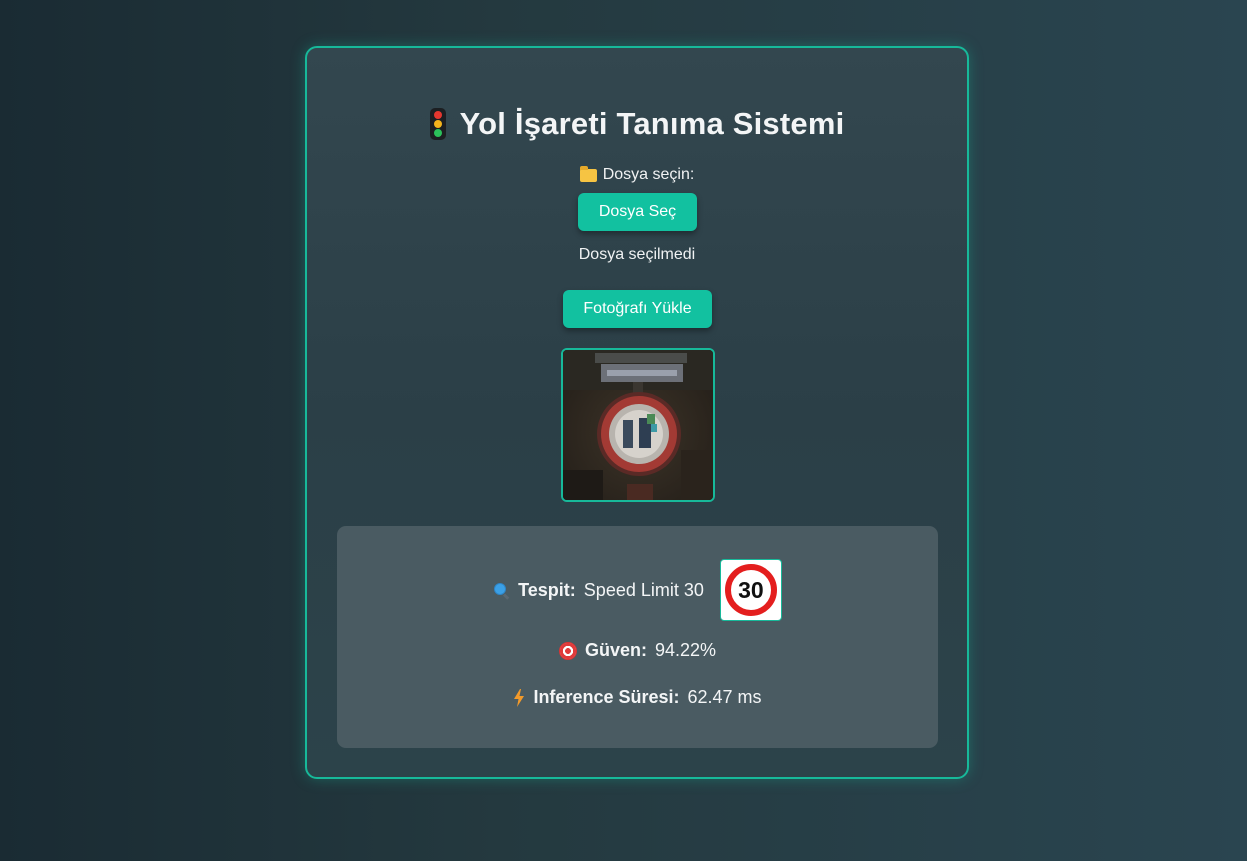  What do you see at coordinates (606, 697) in the screenshot?
I see `inference-label: Inference Süresi:` at bounding box center [606, 697].